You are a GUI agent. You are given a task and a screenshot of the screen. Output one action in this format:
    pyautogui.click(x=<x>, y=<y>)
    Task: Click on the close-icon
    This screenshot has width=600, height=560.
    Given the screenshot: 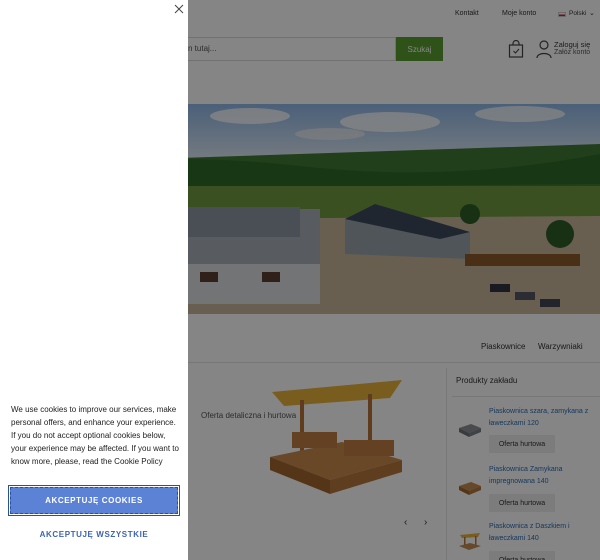 What is the action you would take?
    pyautogui.click(x=179, y=9)
    